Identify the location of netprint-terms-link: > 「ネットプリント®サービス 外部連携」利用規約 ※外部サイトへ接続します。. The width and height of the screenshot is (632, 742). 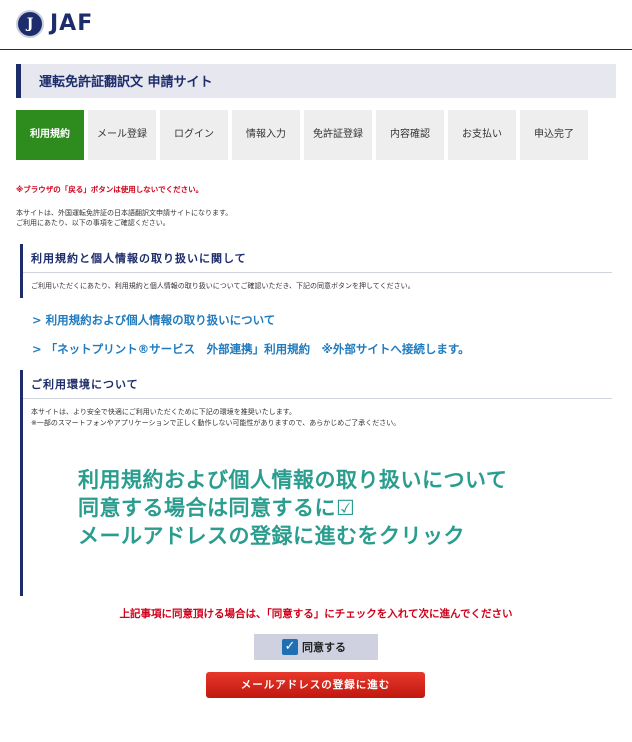
(251, 349).